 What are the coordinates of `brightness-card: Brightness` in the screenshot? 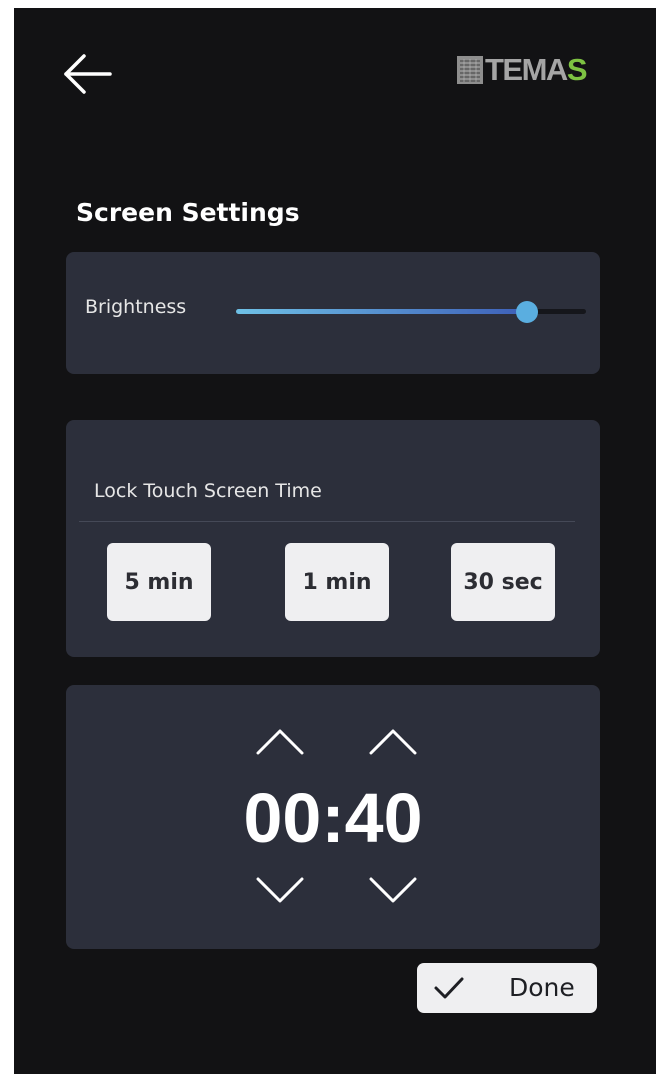 It's located at (333, 313).